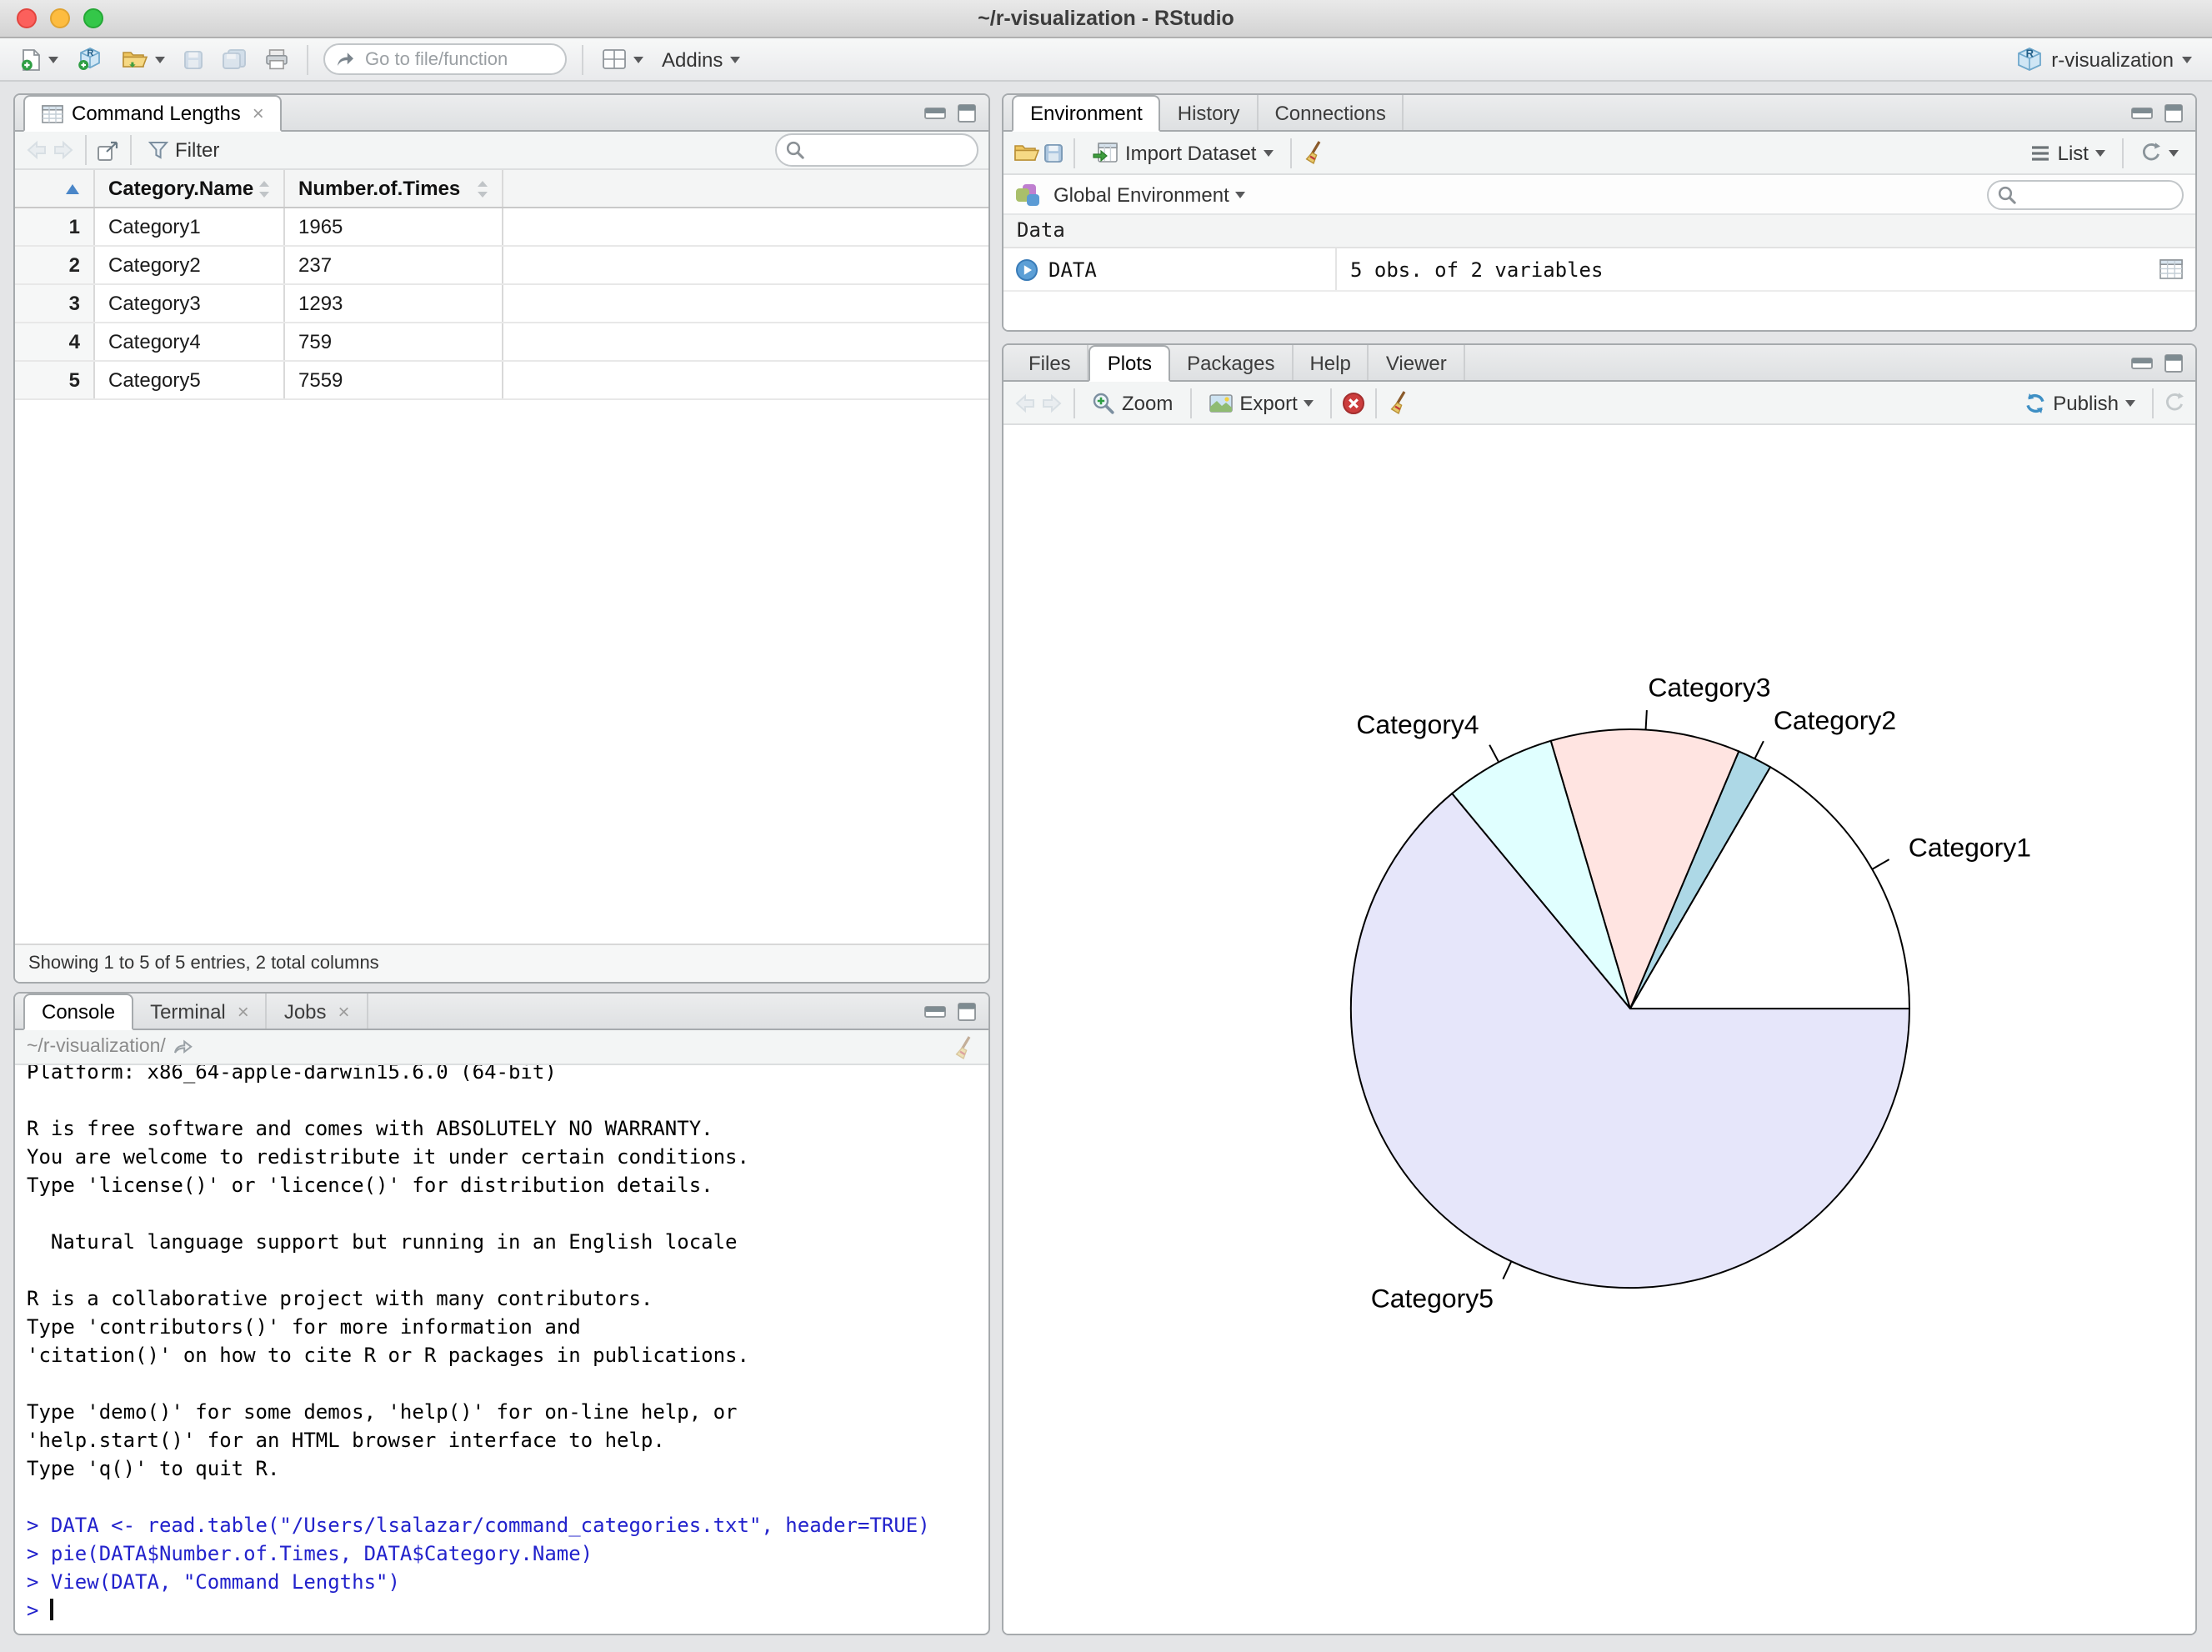  What do you see at coordinates (1260, 402) in the screenshot?
I see `export-plot-button: Export` at bounding box center [1260, 402].